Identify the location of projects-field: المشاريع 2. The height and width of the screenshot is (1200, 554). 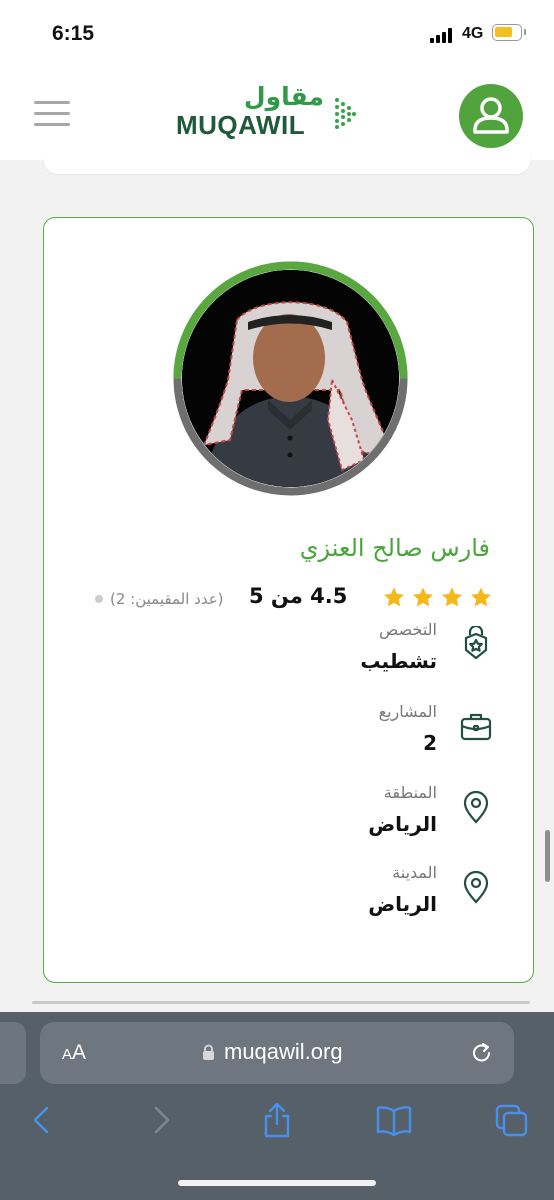
(289, 732).